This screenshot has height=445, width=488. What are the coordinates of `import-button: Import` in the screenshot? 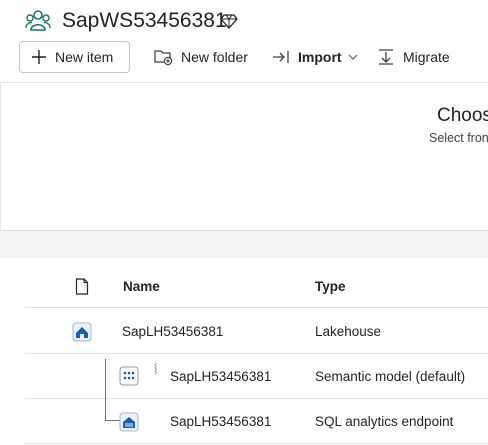 It's located at (315, 57).